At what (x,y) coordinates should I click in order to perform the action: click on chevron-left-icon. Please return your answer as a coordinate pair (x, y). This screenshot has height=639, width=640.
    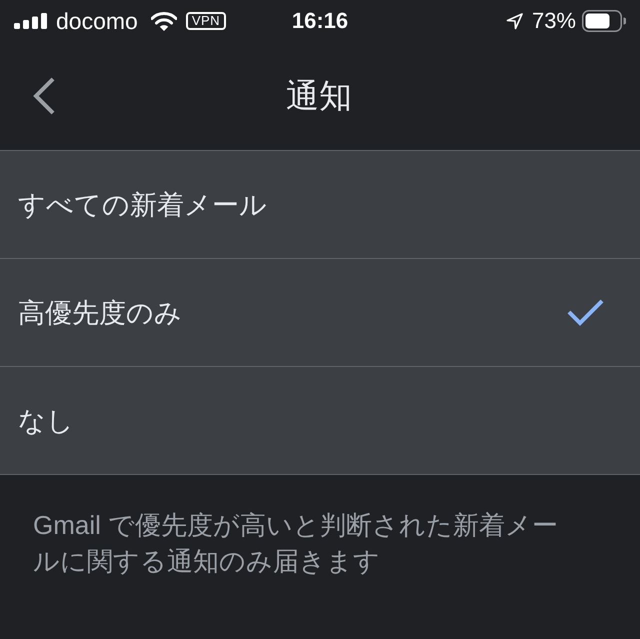
    Looking at the image, I should click on (44, 96).